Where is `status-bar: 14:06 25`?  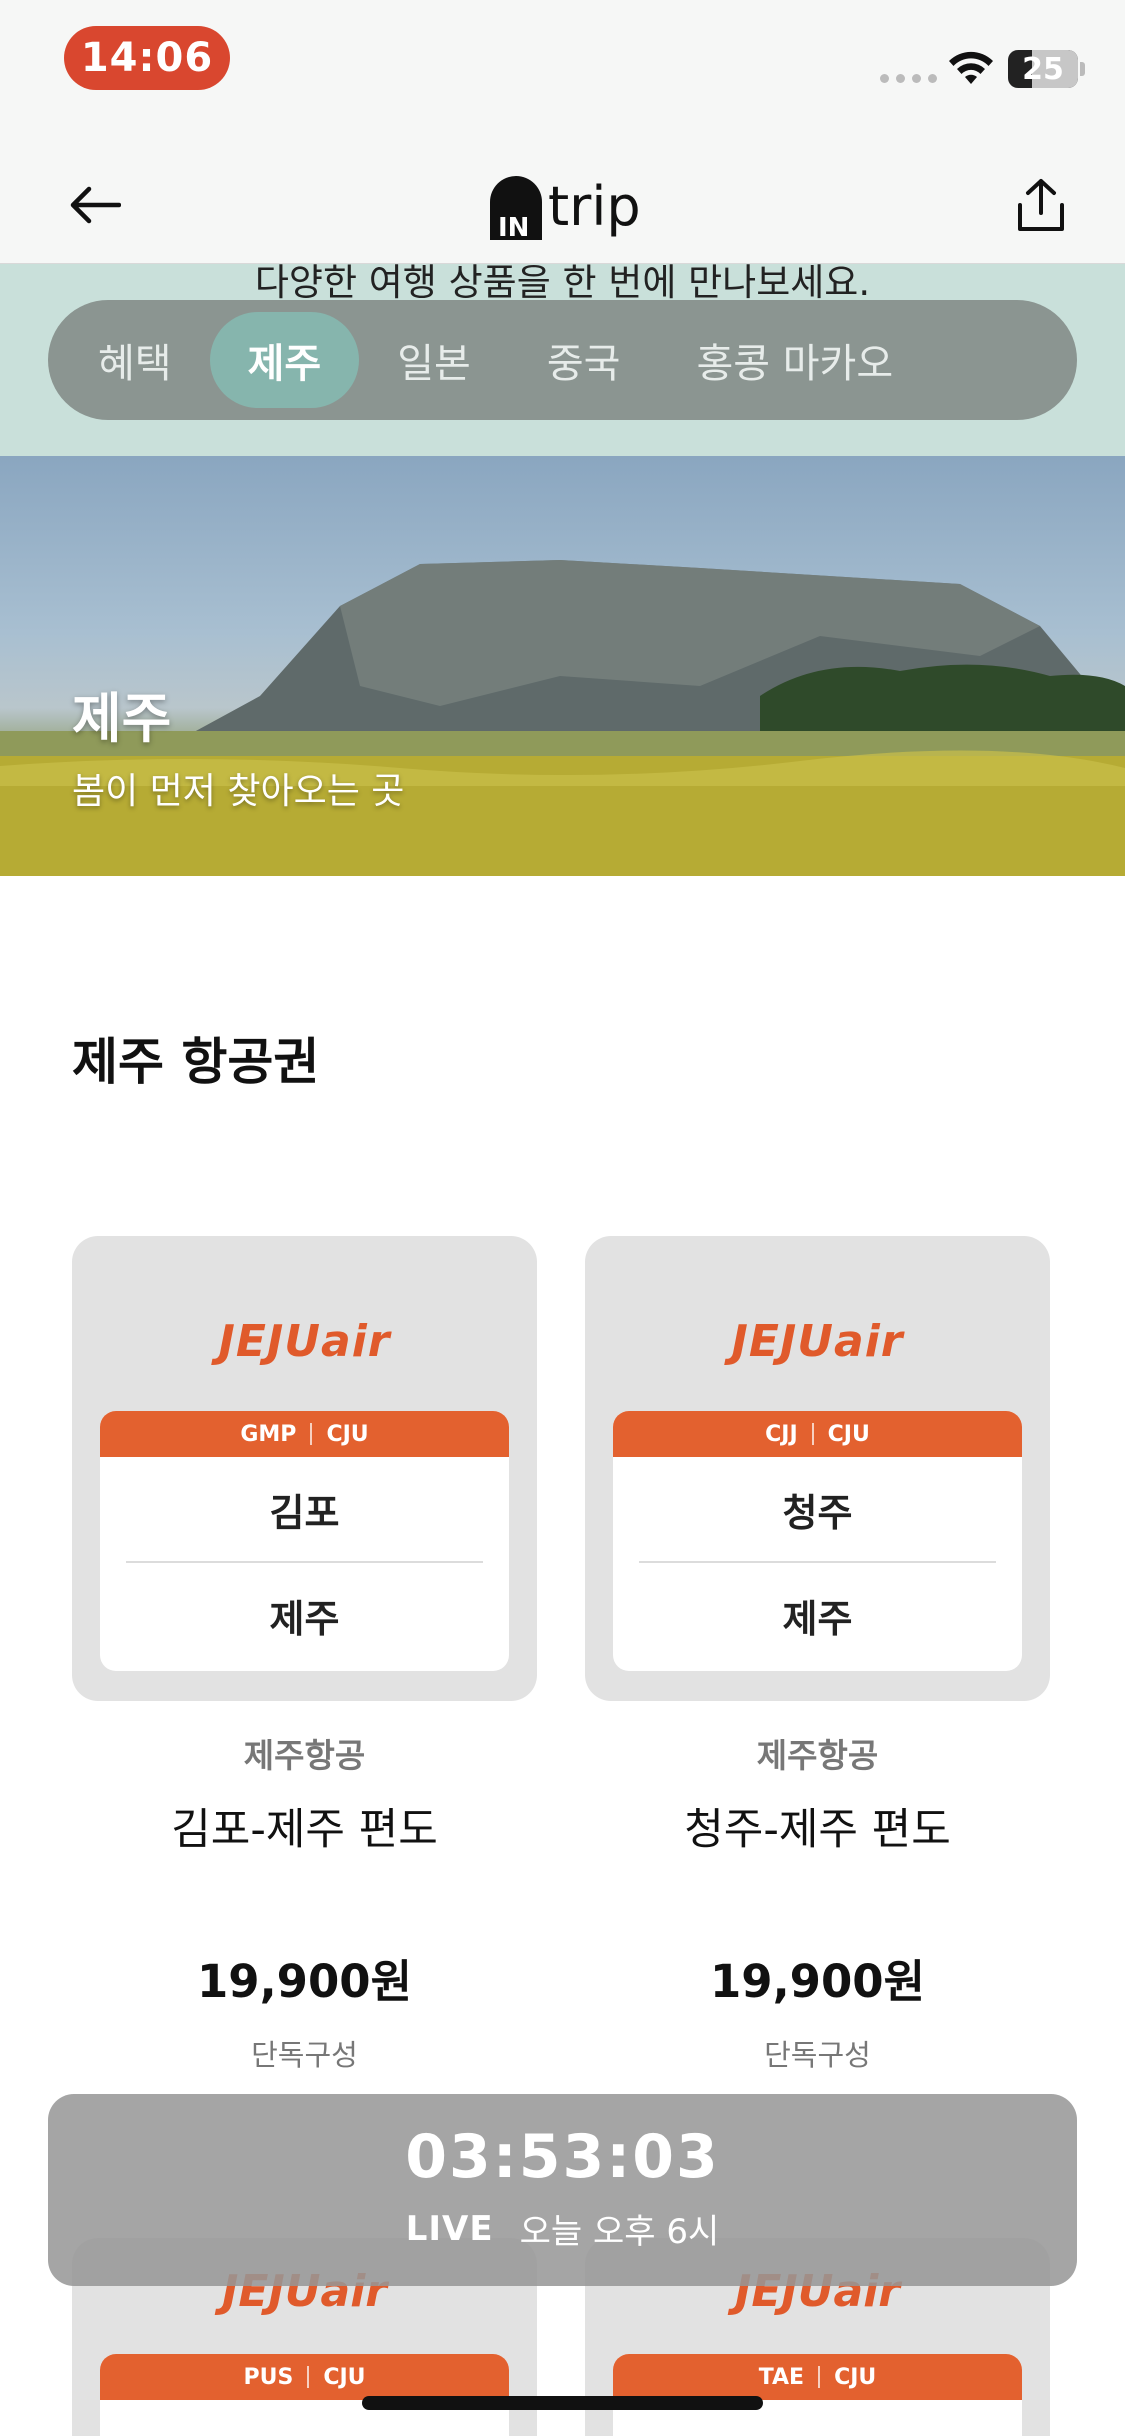
status-bar: 14:06 25 is located at coordinates (562, 65).